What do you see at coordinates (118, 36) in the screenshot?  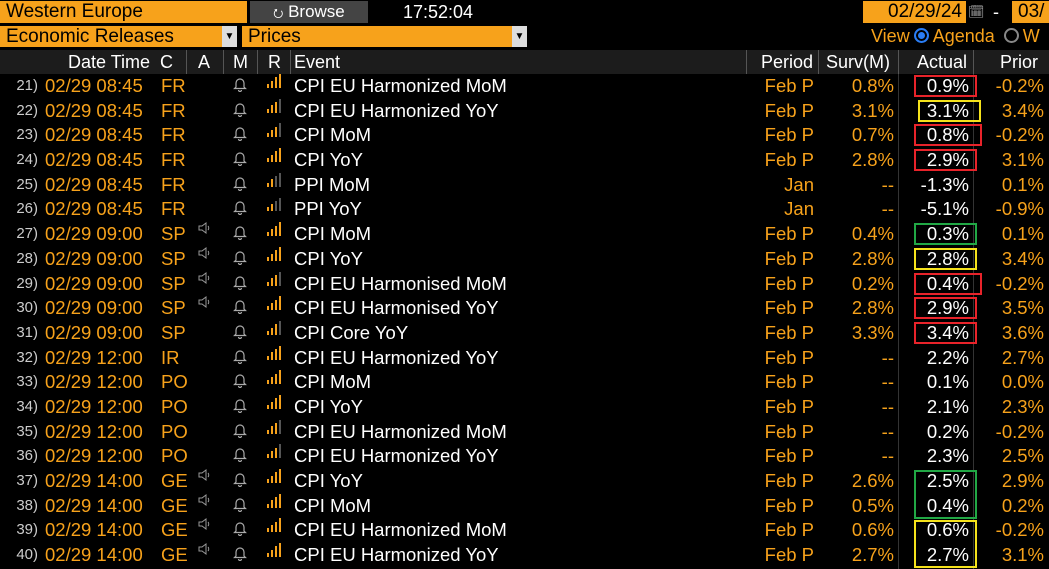 I see `category-dropdown: Economic Releases` at bounding box center [118, 36].